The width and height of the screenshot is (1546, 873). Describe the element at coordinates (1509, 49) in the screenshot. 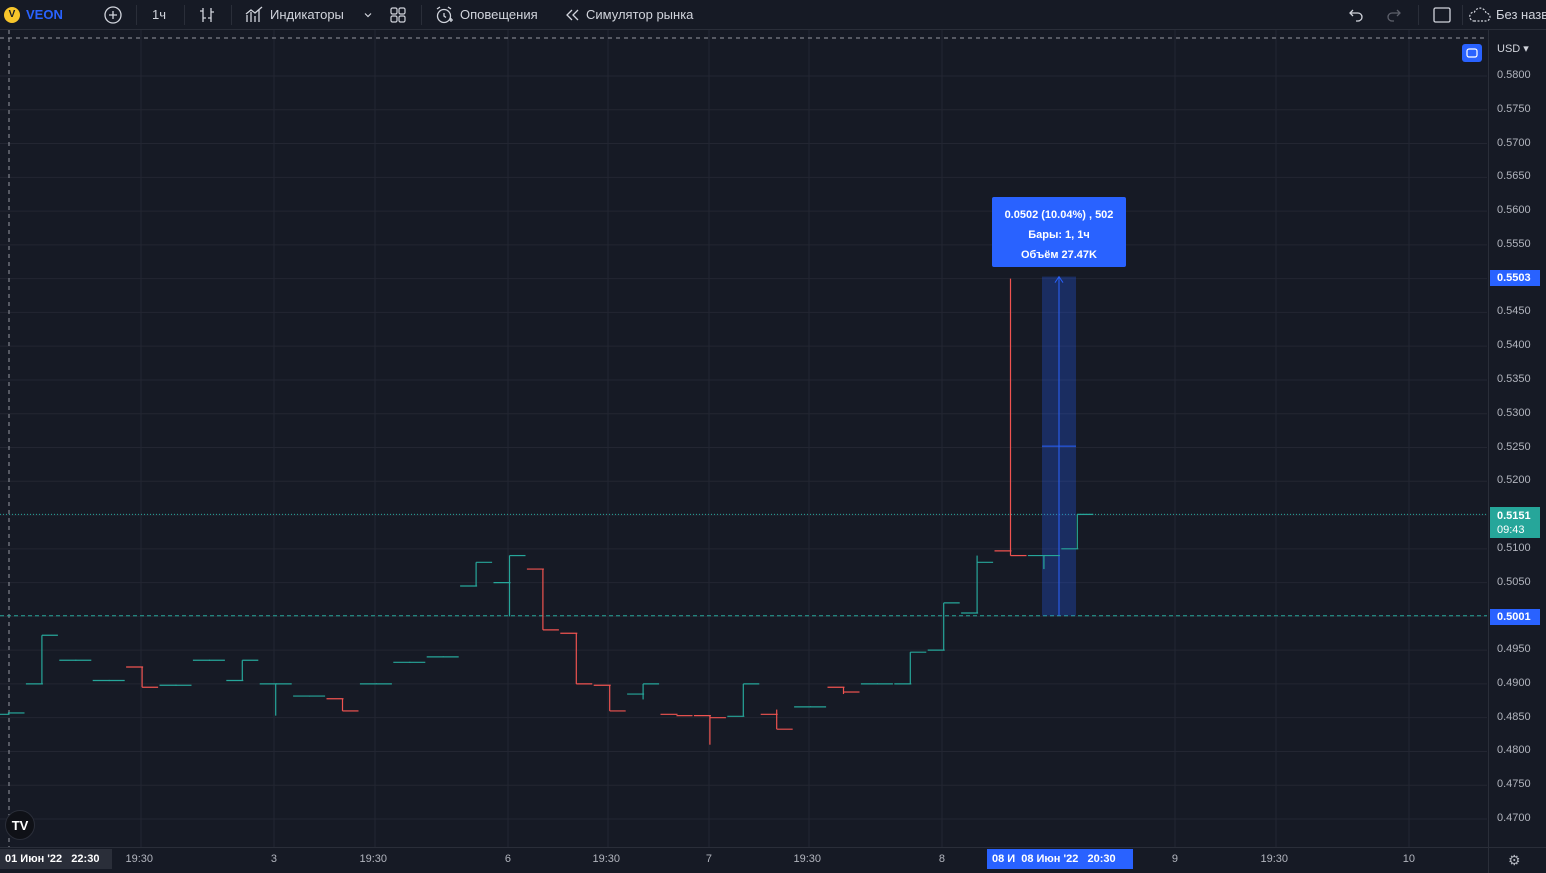

I see `currency-label: USD` at that location.